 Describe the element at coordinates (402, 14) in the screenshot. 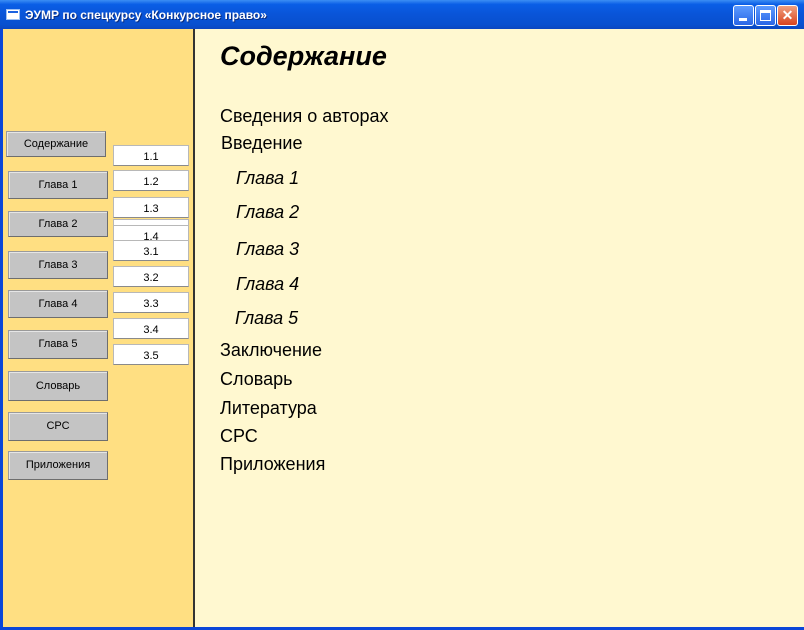

I see `title-bar: ЭУМР по спецкурсу «Конкурсное право» ✕` at that location.